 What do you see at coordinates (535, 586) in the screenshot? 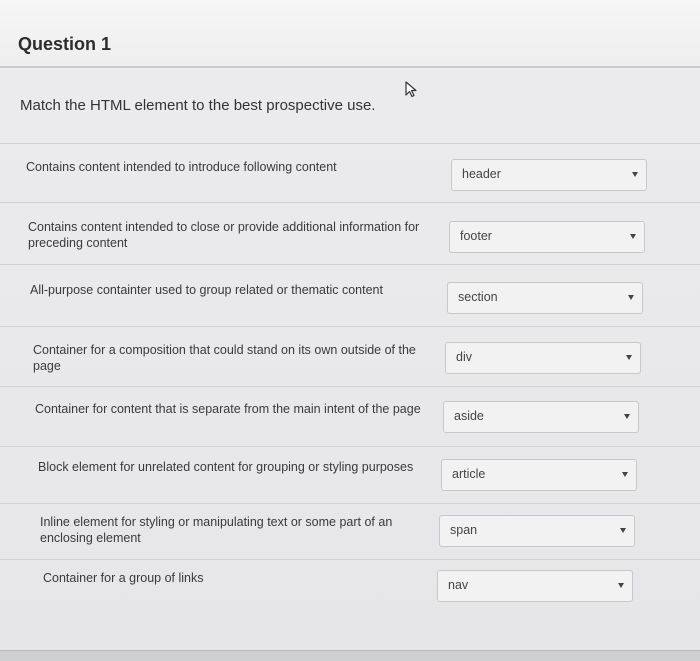
I see `match-select: nav` at bounding box center [535, 586].